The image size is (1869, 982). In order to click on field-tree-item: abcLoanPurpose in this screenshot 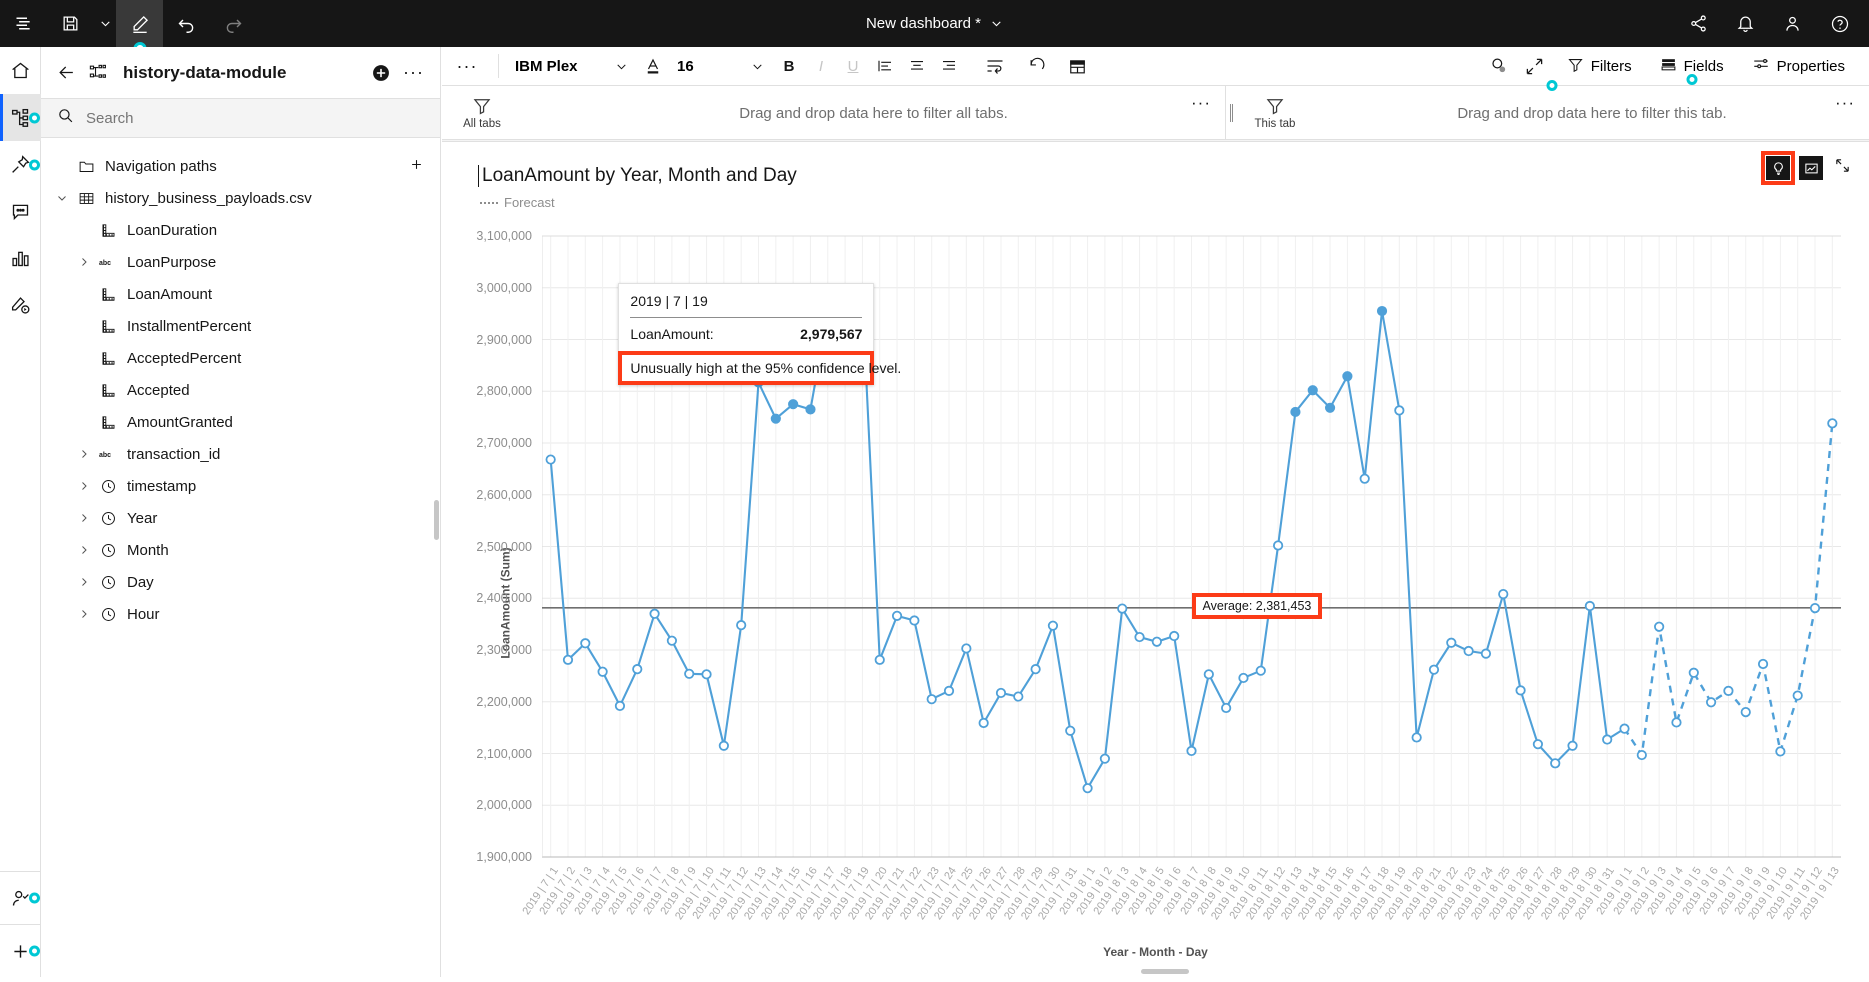, I will do `click(240, 262)`.